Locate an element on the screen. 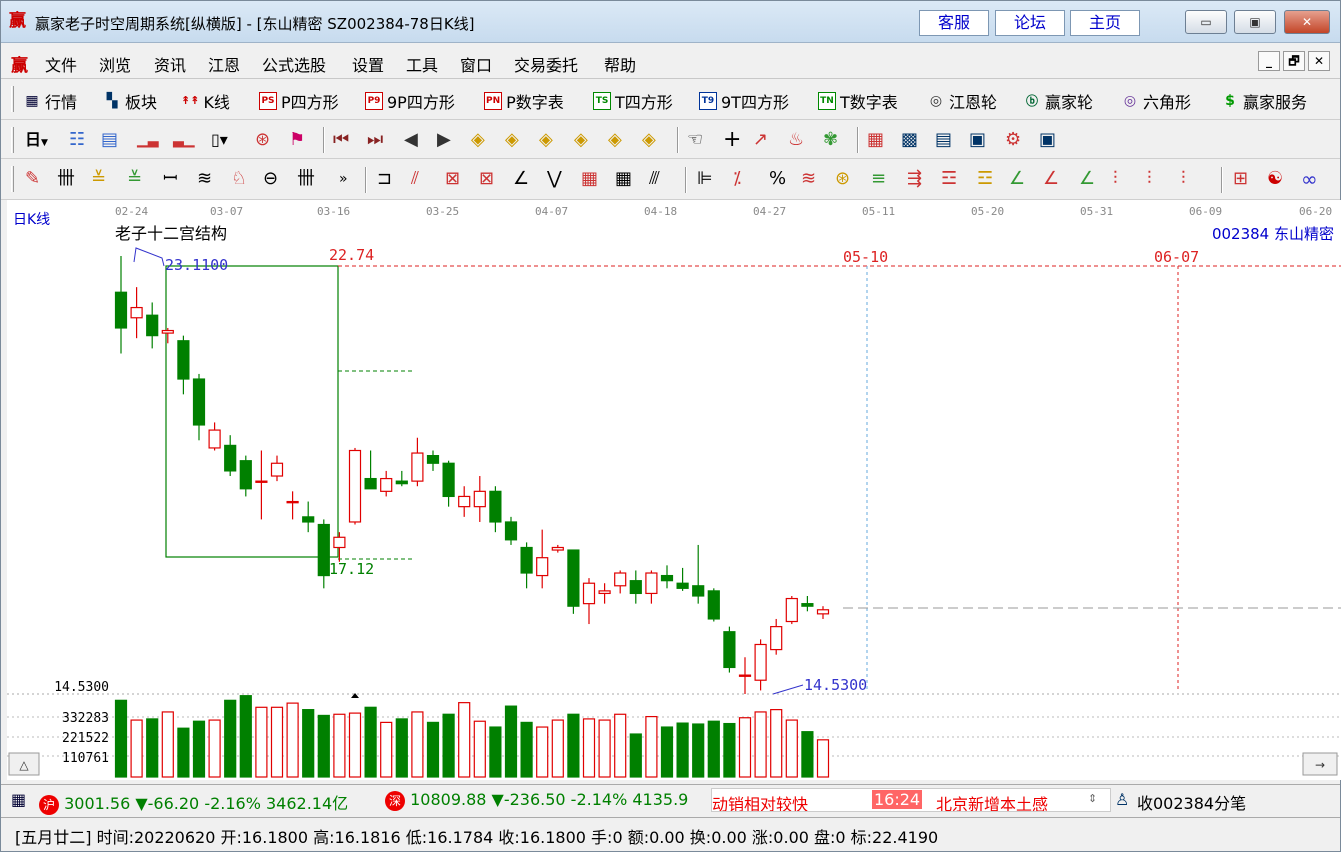 The image size is (1341, 852). expand-icon: ◈ is located at coordinates (546, 140).